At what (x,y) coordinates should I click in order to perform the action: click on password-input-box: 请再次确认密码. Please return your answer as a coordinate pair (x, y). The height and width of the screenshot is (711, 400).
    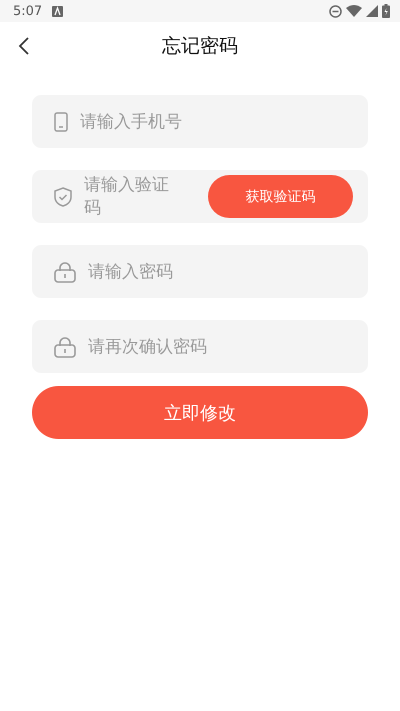
    Looking at the image, I should click on (200, 346).